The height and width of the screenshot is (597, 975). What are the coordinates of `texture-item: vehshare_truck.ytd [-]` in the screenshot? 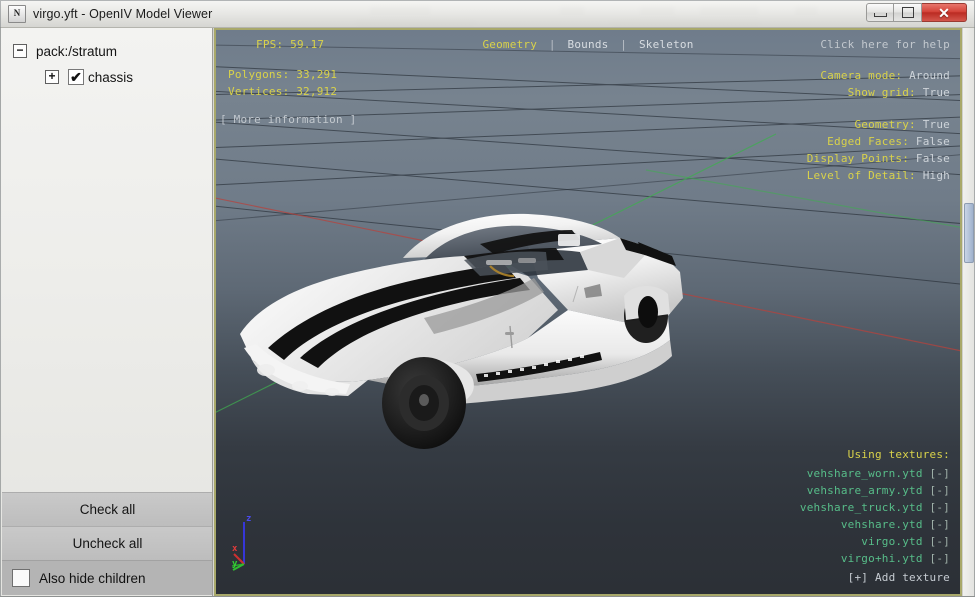 It's located at (875, 507).